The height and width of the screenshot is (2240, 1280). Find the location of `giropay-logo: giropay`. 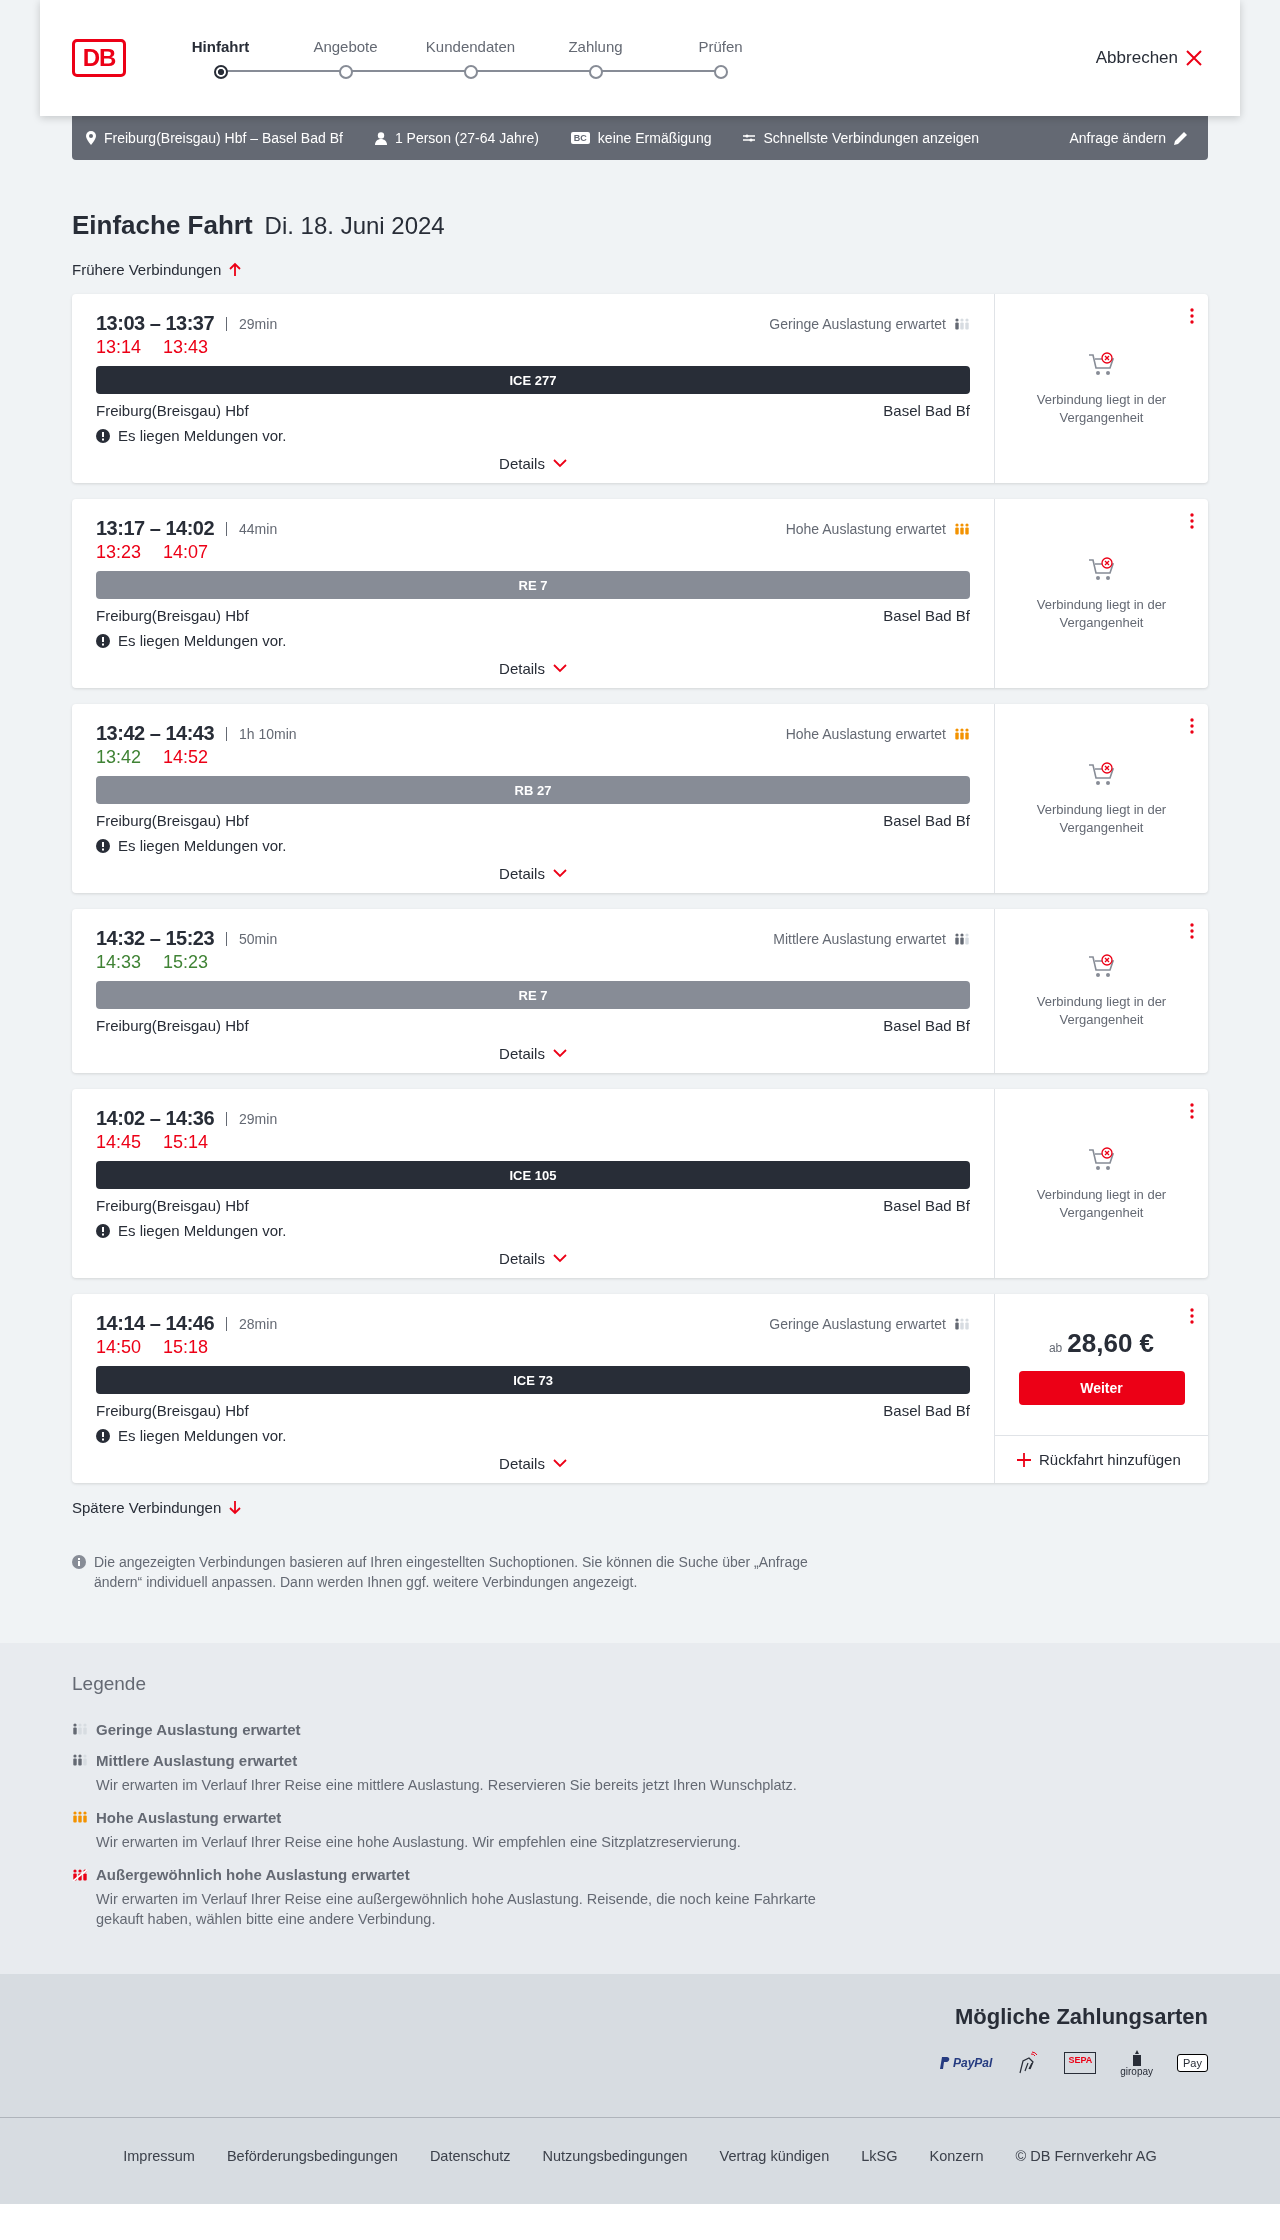

giropay-logo: giropay is located at coordinates (1137, 2063).